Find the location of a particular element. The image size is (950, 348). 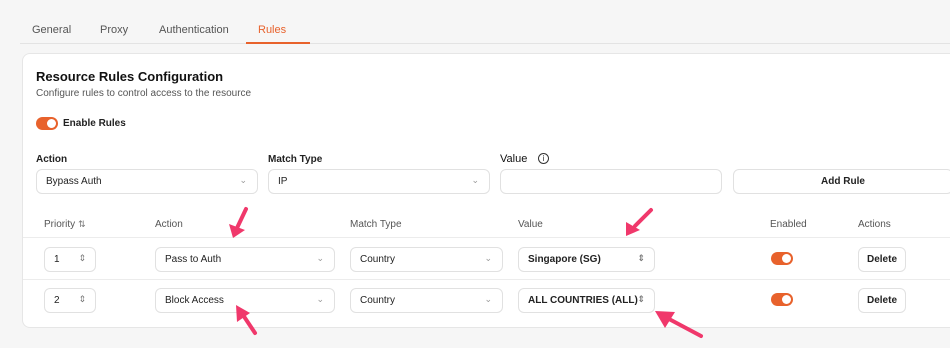

tab-bar: General Proxy Authentication Rules is located at coordinates (485, 22).